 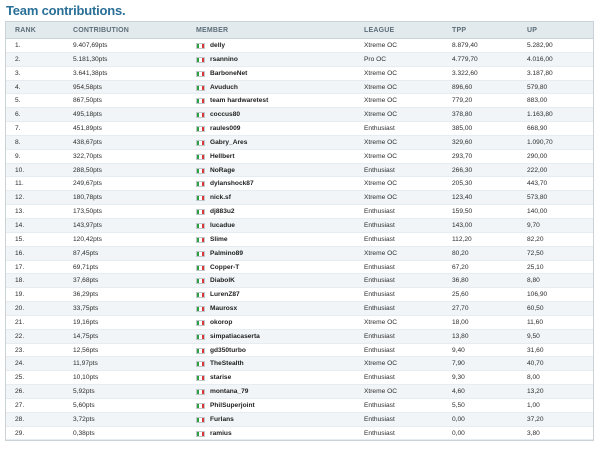 What do you see at coordinates (465, 59) in the screenshot?
I see `tpp-cell: 4.779,70` at bounding box center [465, 59].